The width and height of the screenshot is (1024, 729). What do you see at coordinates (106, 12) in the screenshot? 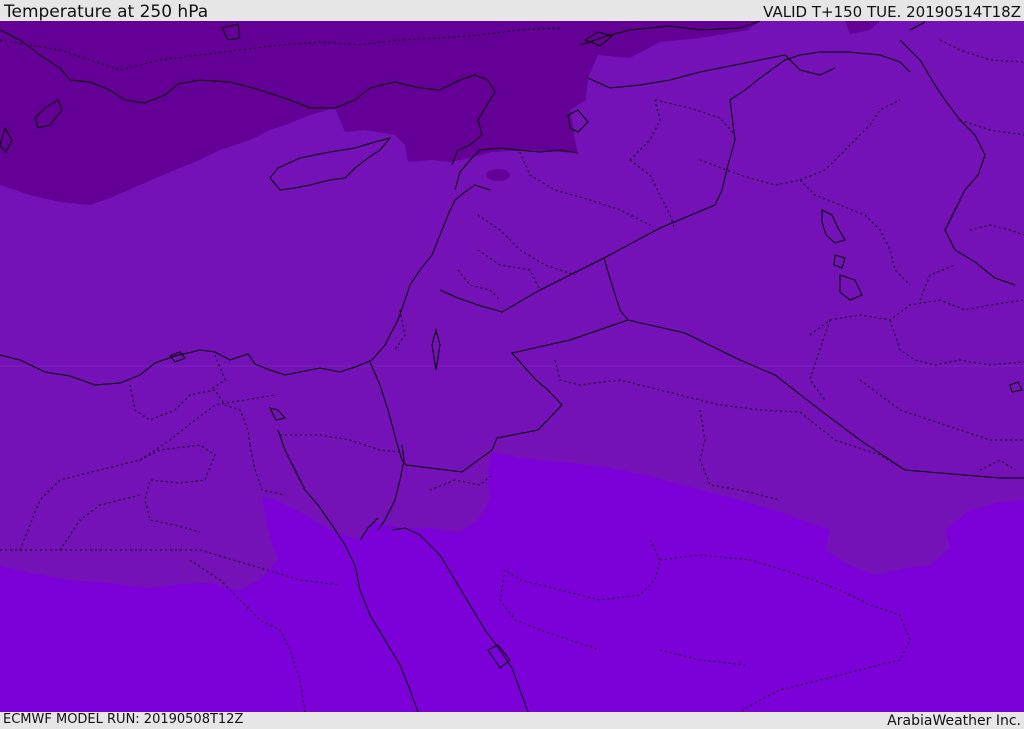
I see `map-title: Temperature at 250 hPa` at bounding box center [106, 12].